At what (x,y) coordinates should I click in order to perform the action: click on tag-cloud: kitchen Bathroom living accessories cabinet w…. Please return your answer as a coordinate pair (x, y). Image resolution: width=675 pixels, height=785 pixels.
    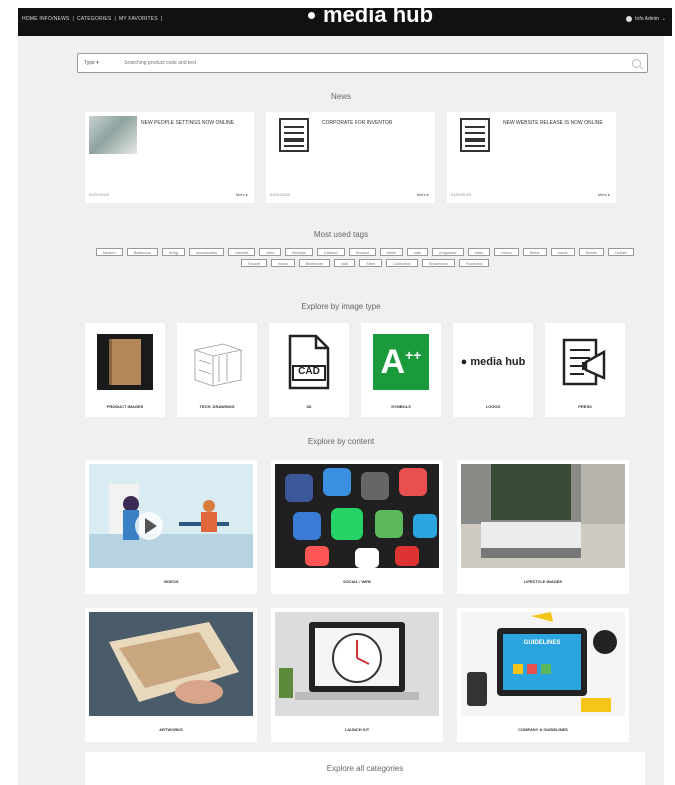
    Looking at the image, I should click on (365, 257).